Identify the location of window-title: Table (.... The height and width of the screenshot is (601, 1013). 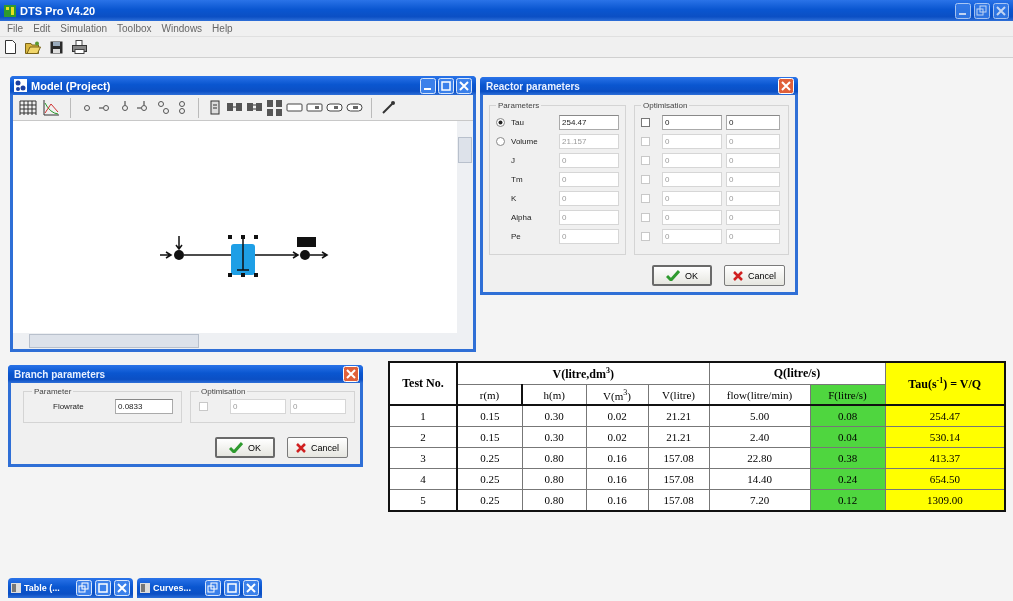
(42, 588).